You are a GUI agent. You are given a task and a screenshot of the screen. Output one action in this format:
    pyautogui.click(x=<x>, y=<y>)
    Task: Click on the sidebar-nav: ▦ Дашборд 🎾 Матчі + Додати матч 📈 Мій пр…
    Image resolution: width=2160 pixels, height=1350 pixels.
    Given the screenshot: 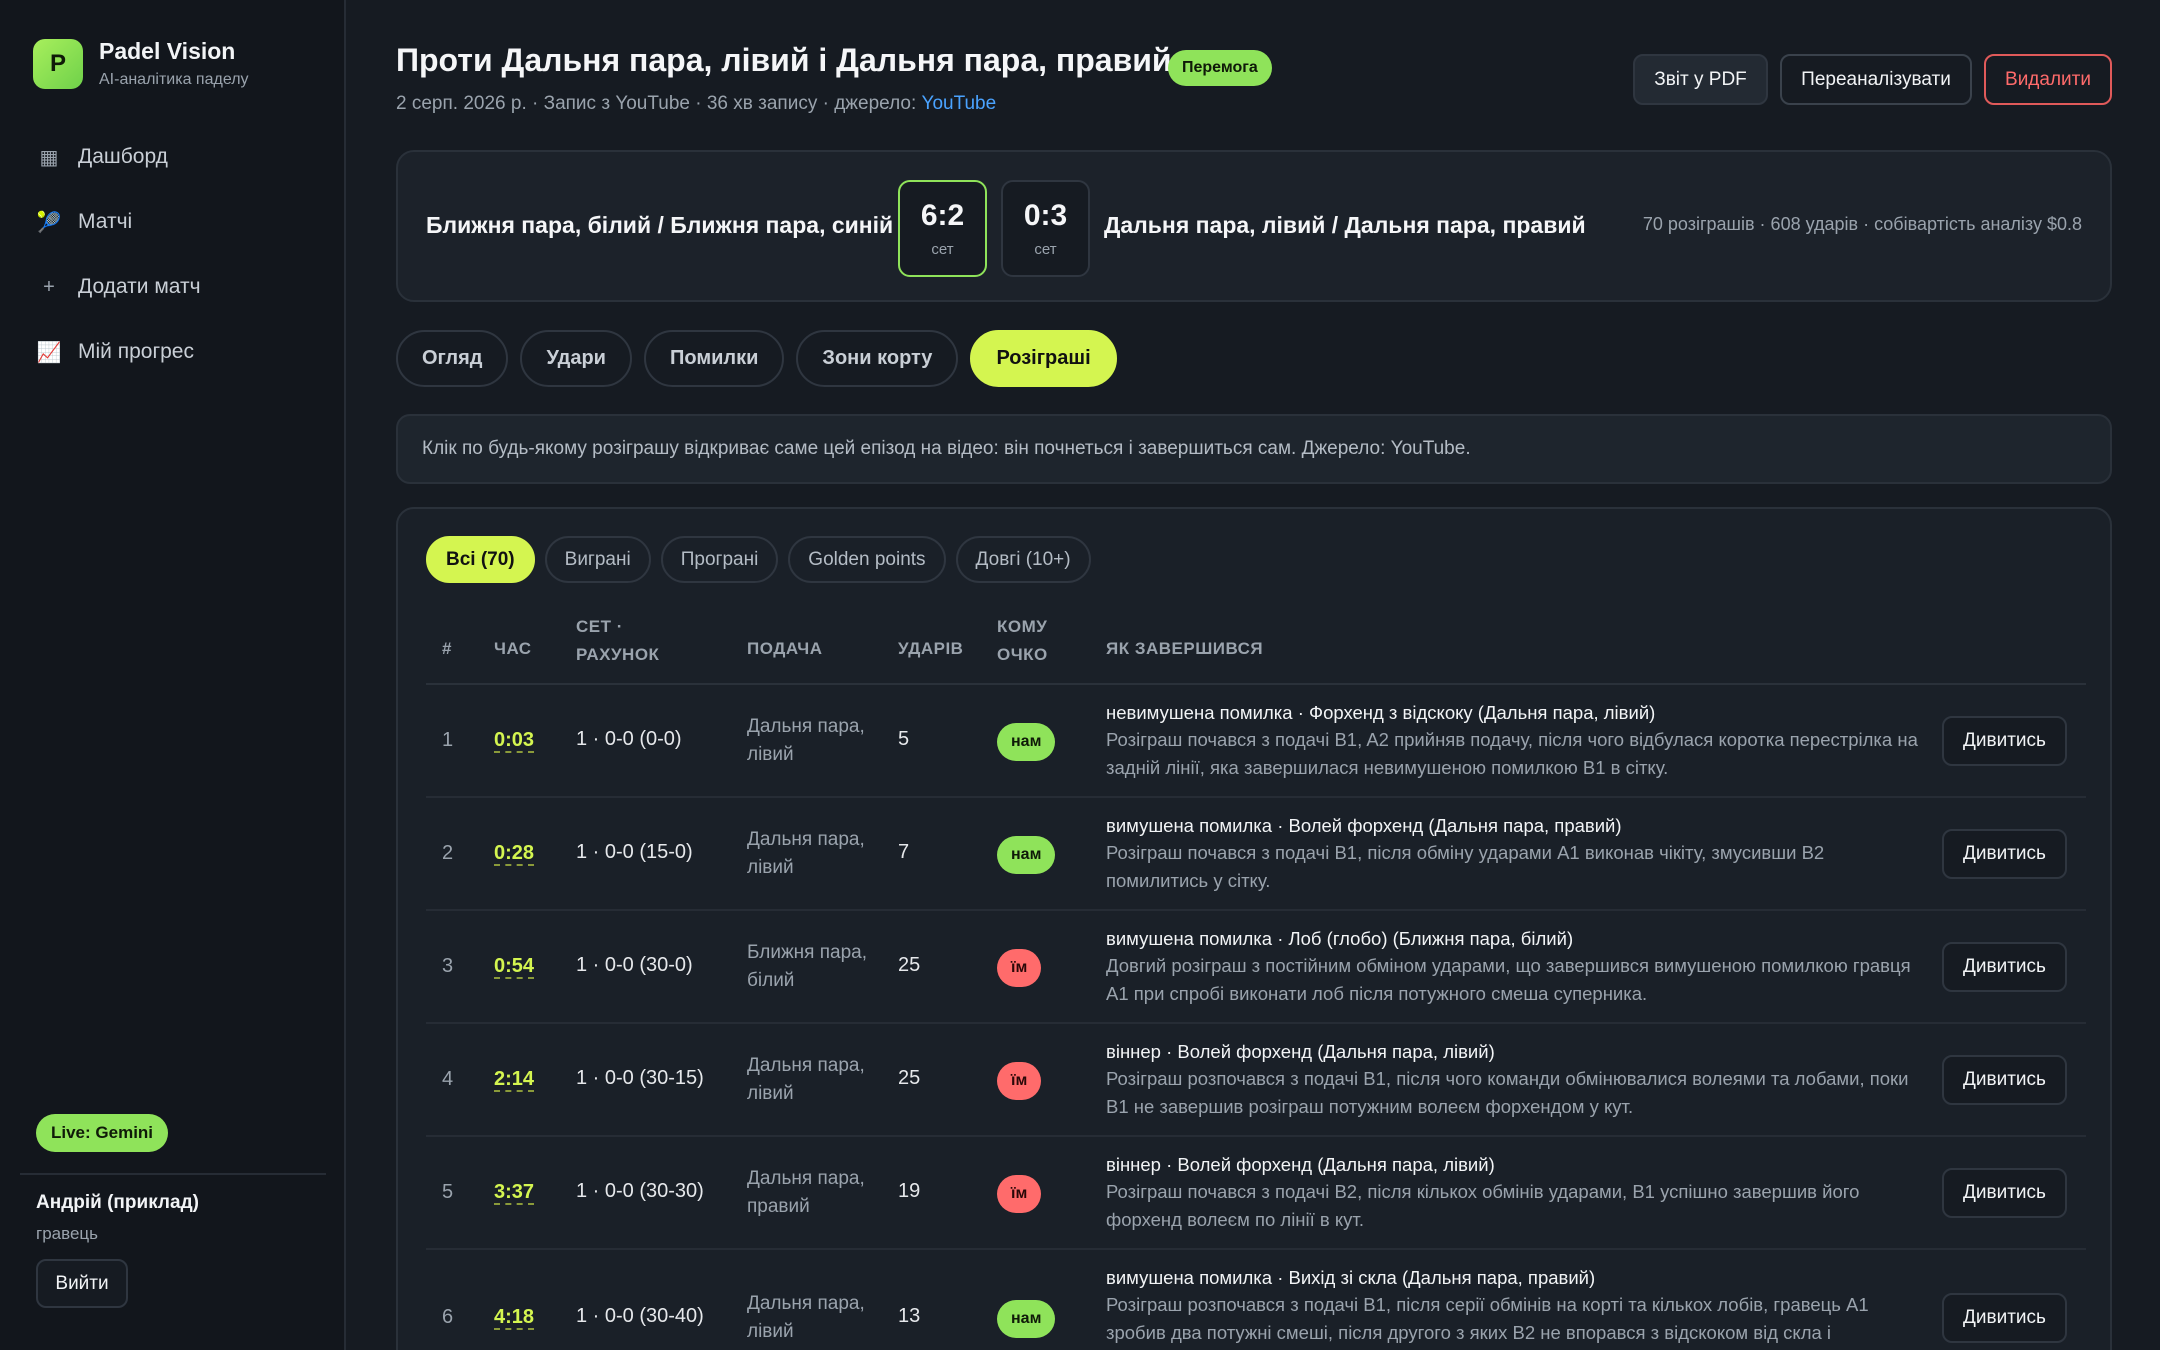 What is the action you would take?
    pyautogui.click(x=173, y=262)
    